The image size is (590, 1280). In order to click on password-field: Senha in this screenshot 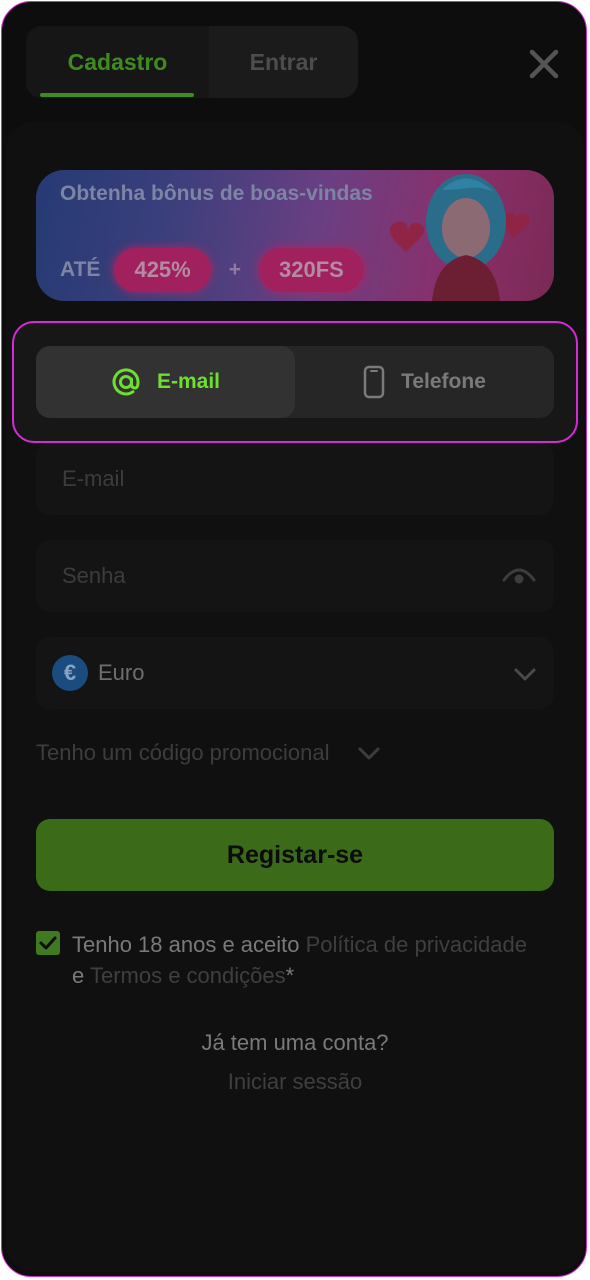, I will do `click(295, 576)`.